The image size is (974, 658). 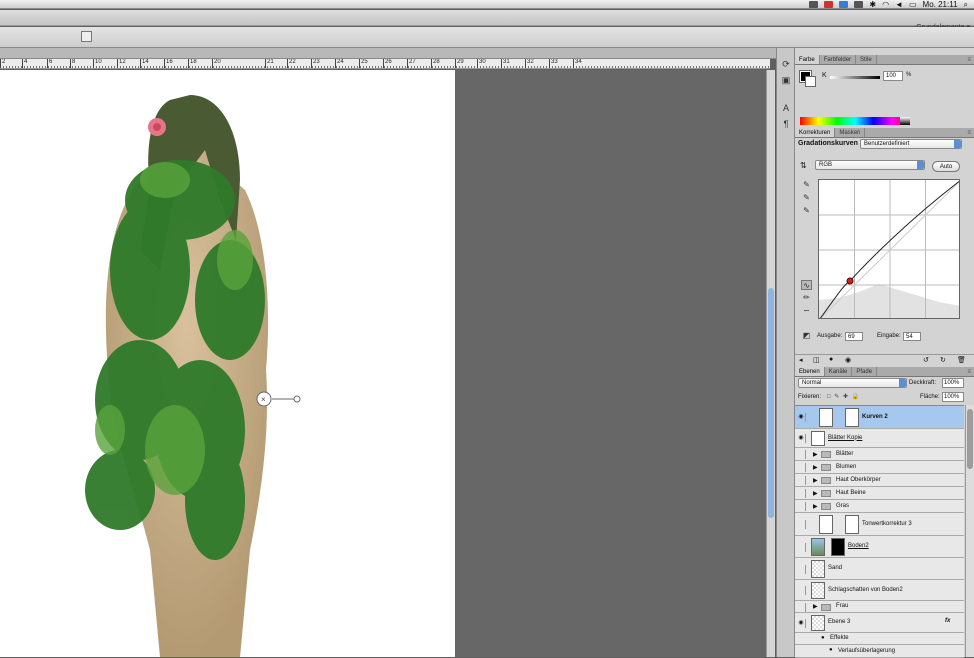 I want to click on layer-row: ● Effekte, so click(x=879, y=639).